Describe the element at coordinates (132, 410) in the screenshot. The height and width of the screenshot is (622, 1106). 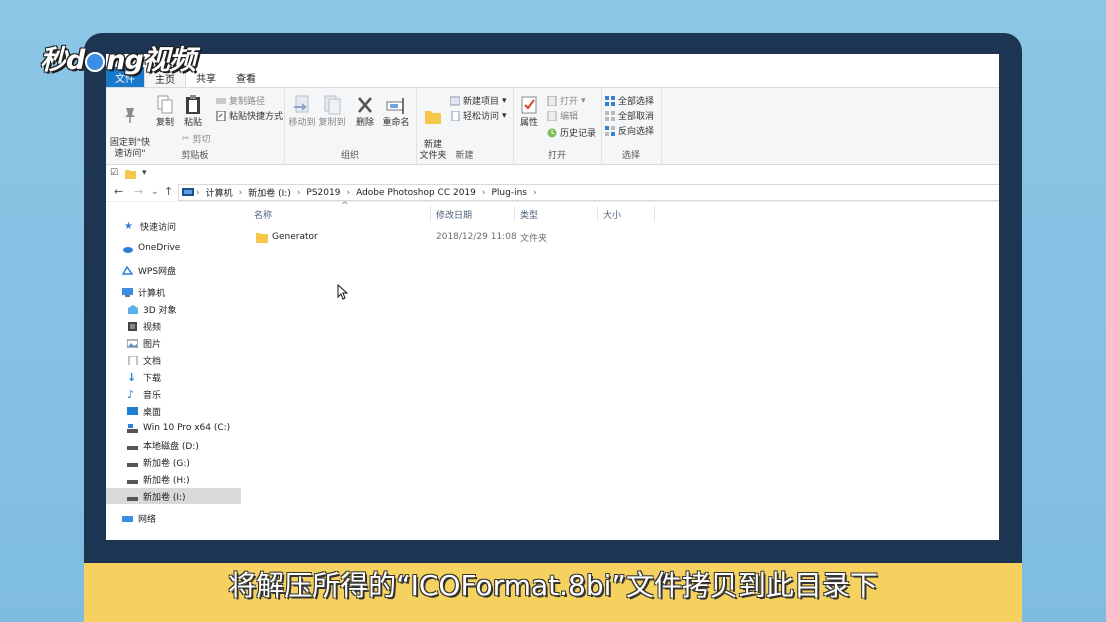
I see `desktop-icon` at that location.